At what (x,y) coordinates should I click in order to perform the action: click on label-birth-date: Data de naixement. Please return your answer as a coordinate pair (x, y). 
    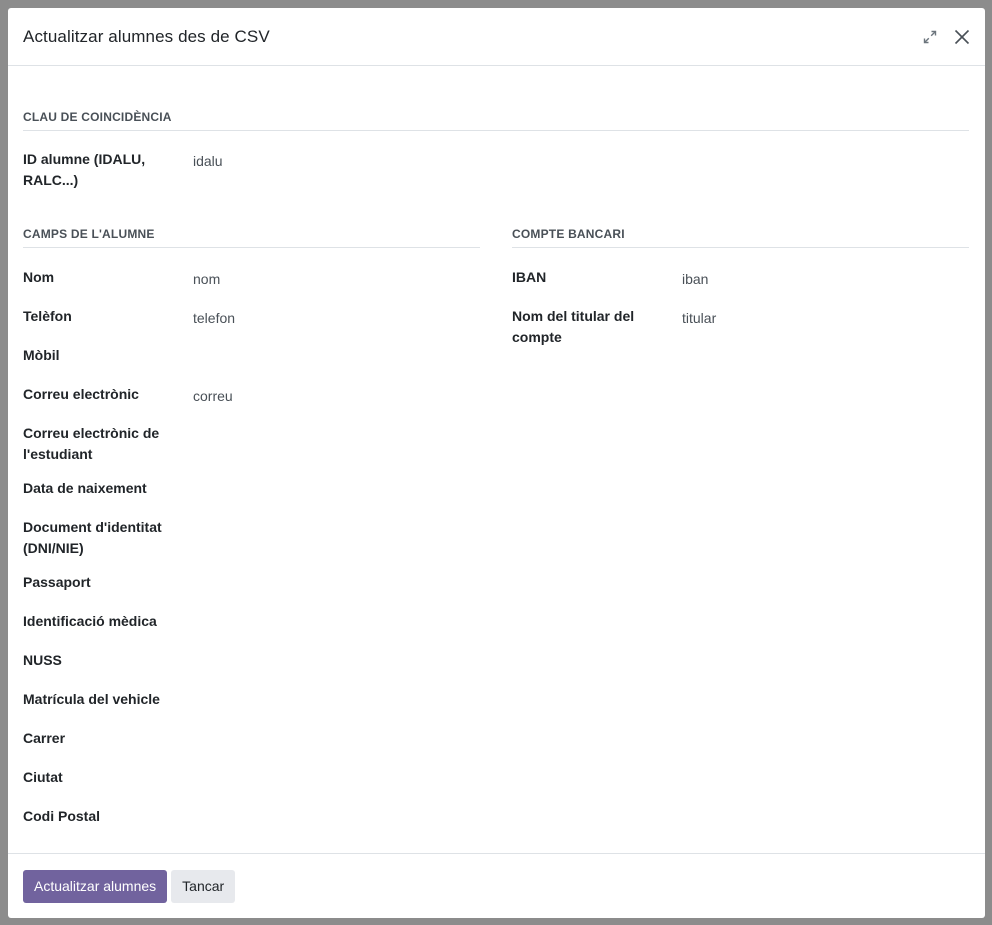
    Looking at the image, I should click on (85, 488).